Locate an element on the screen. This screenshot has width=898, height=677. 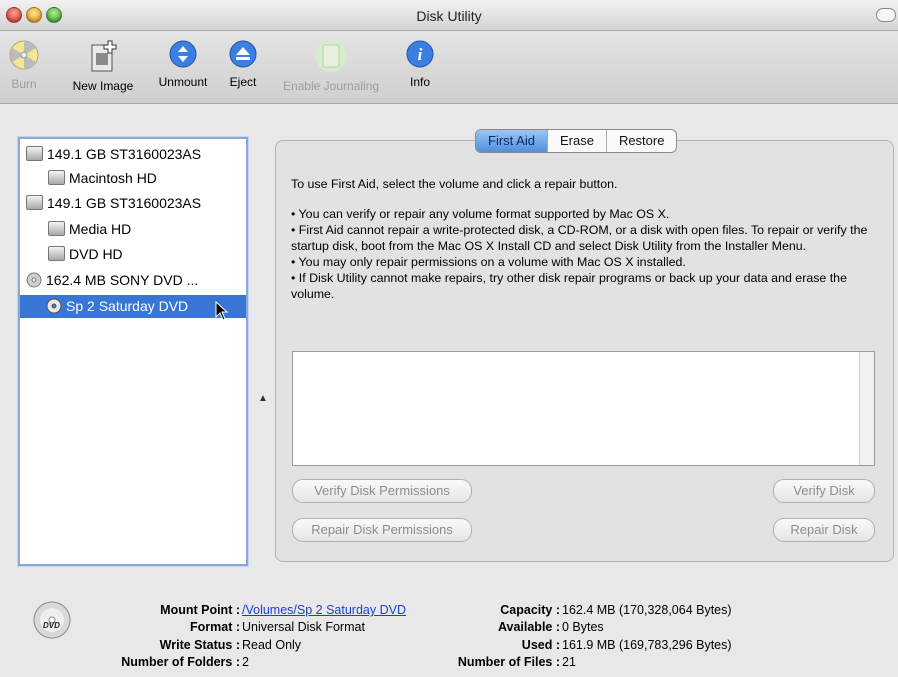
volume-item-macintosh-hd: Macintosh HD is located at coordinates (102, 178).